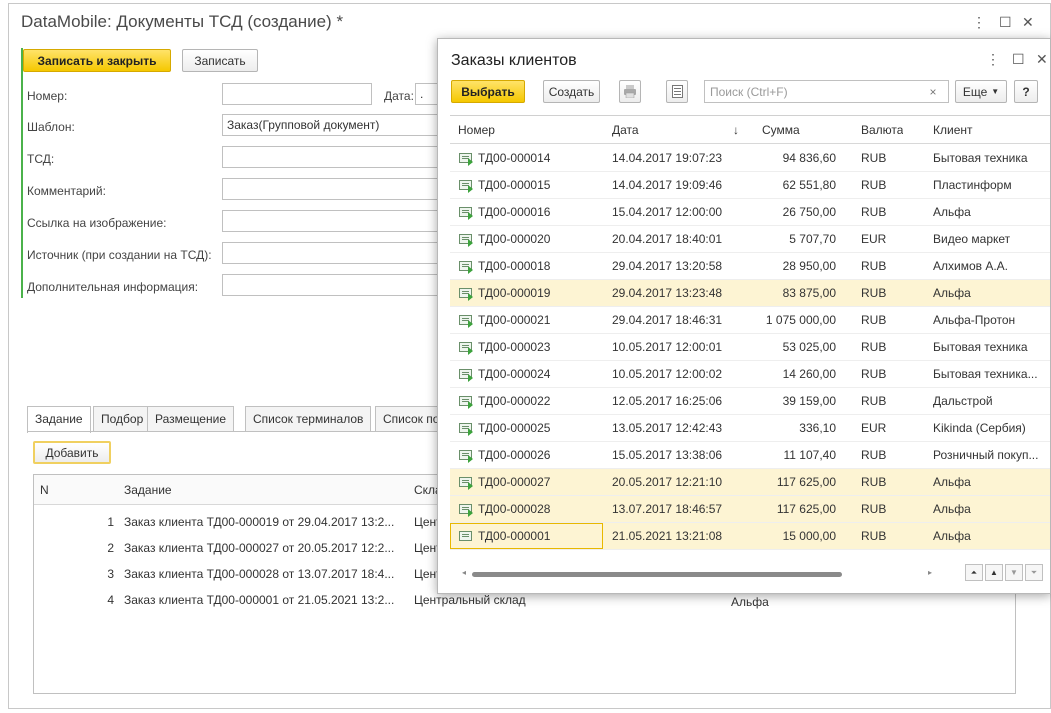  Describe the element at coordinates (979, 428) in the screenshot. I see `order-client: Kikinda (Сербия)` at that location.